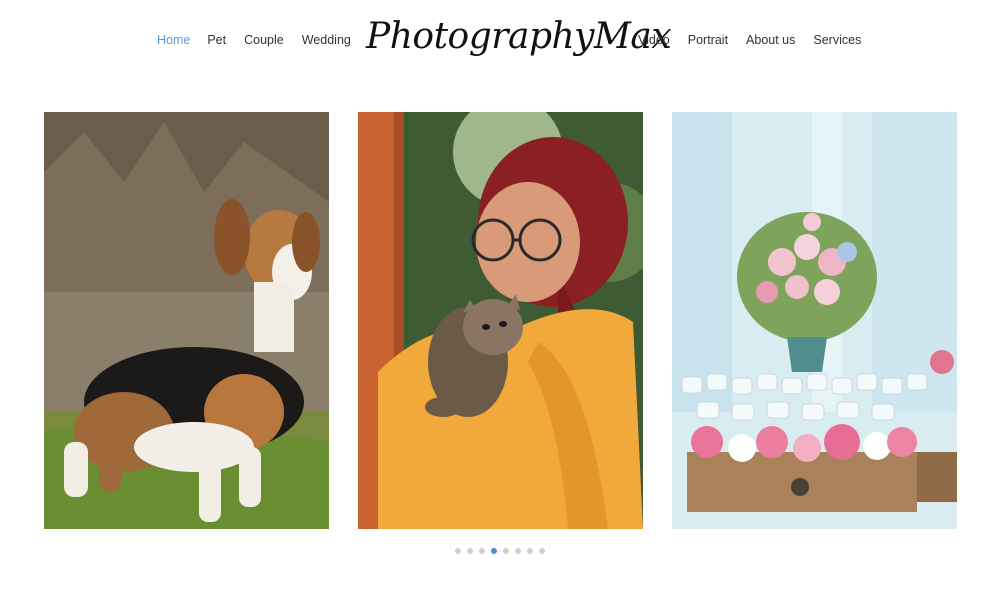 This screenshot has height=600, width=1000. What do you see at coordinates (519, 36) in the screenshot?
I see `site-logo: PhotographyMax` at bounding box center [519, 36].